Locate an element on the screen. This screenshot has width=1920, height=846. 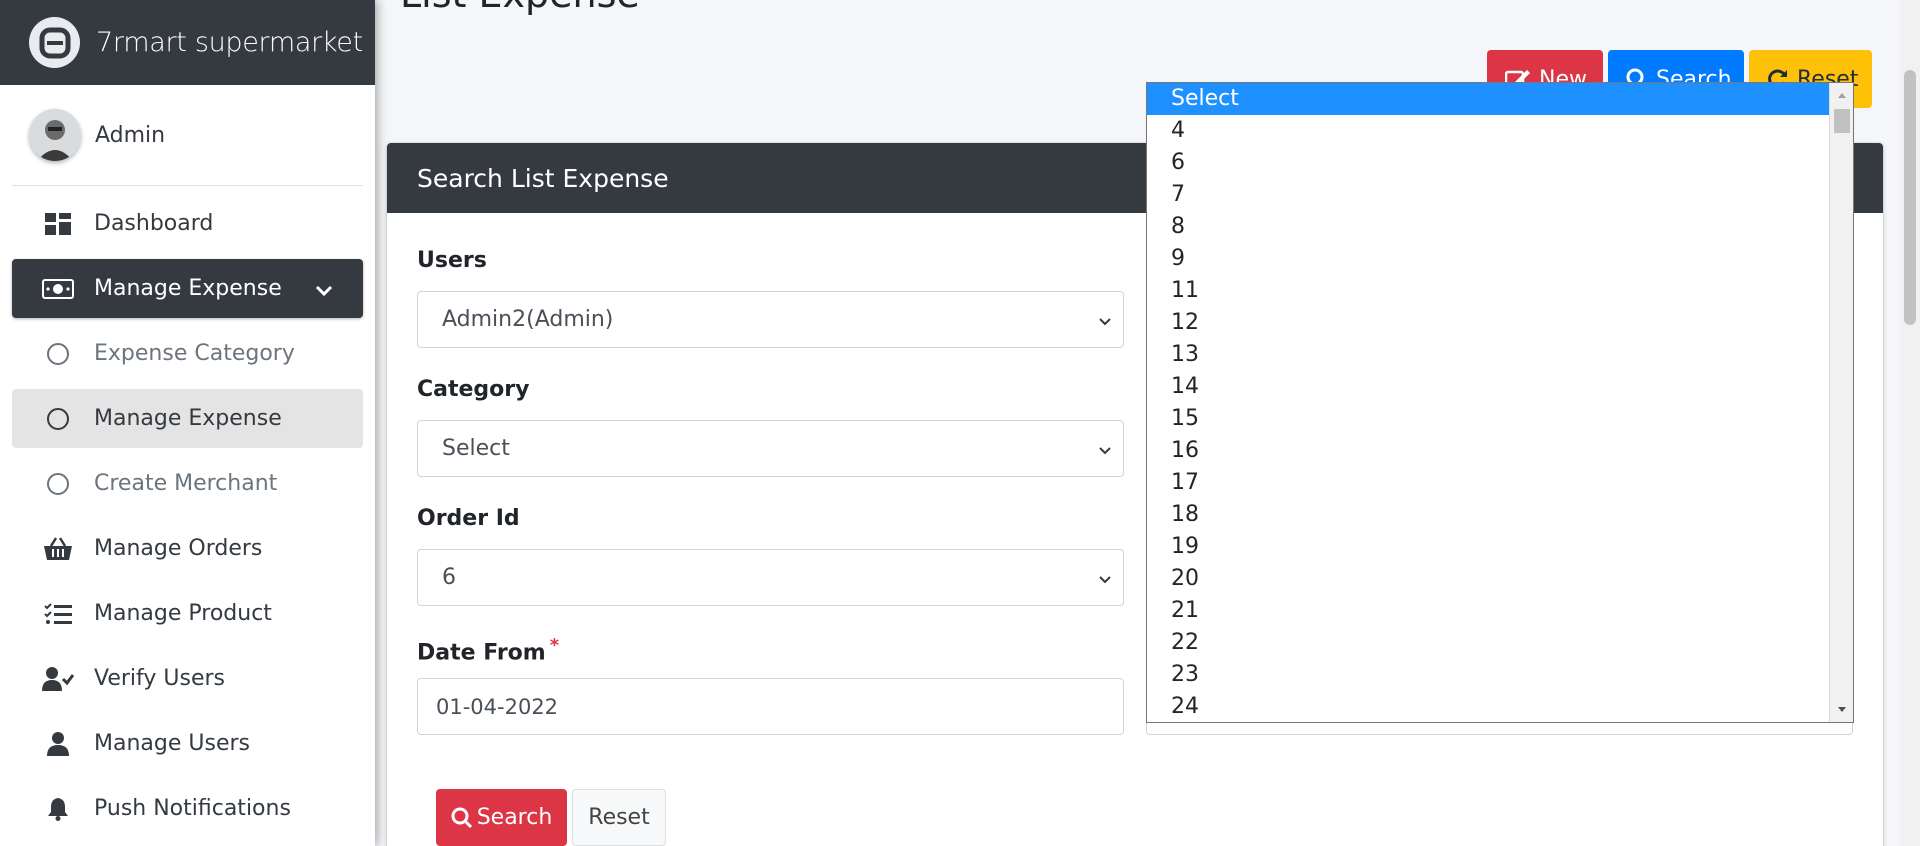
order-id-select: 6 is located at coordinates (770, 577).